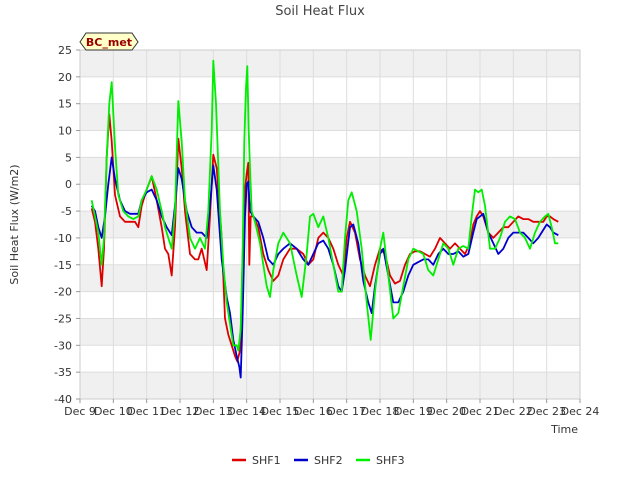 Image resolution: width=640 pixels, height=480 pixels. Describe the element at coordinates (63, 372) in the screenshot. I see `y-tick-label: -35` at that location.